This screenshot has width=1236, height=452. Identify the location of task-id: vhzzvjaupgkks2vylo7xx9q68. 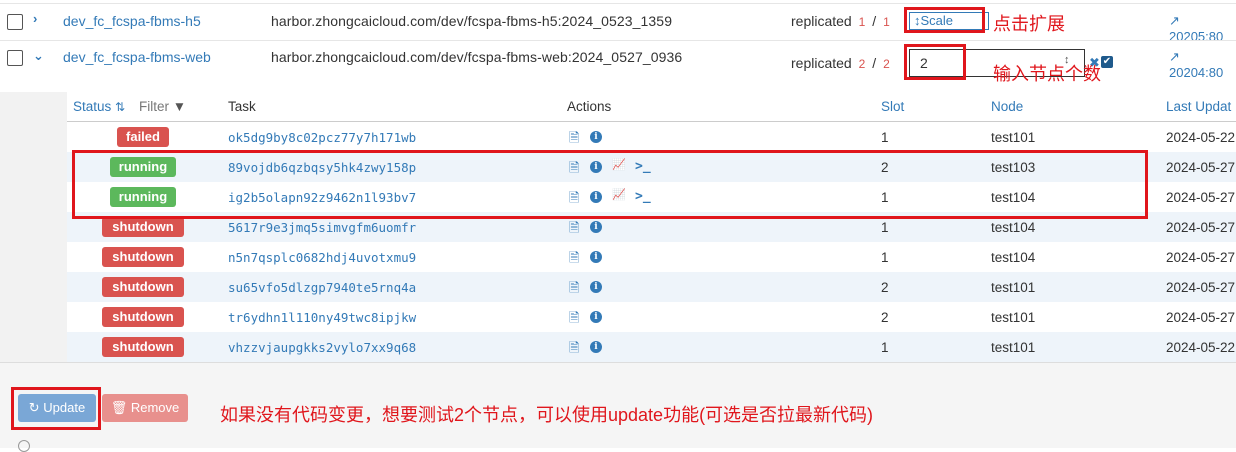
(322, 347).